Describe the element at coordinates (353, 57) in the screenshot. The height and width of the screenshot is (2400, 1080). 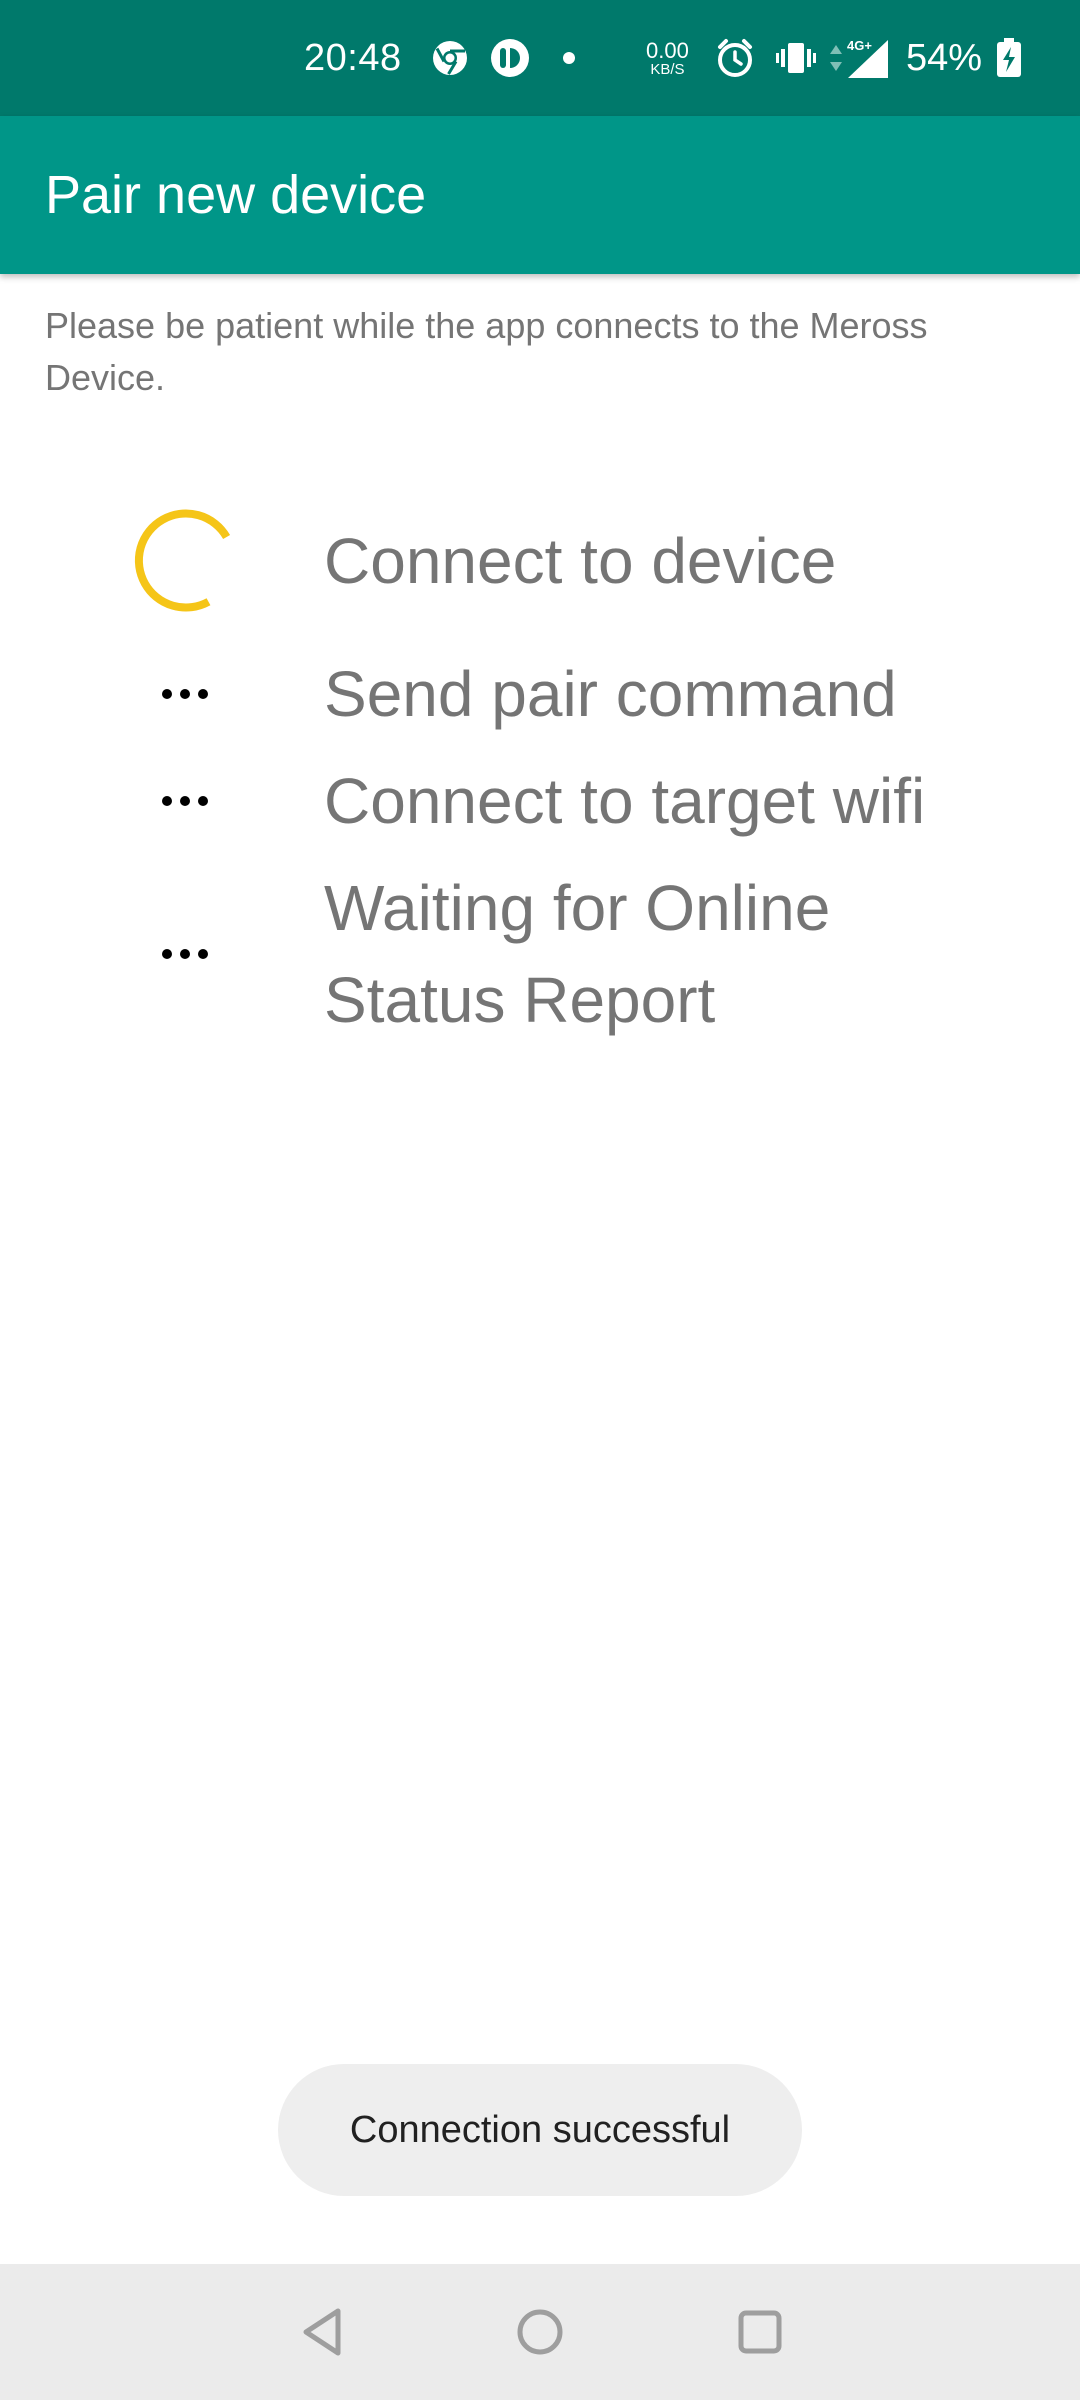
I see `status-time: 20:48` at that location.